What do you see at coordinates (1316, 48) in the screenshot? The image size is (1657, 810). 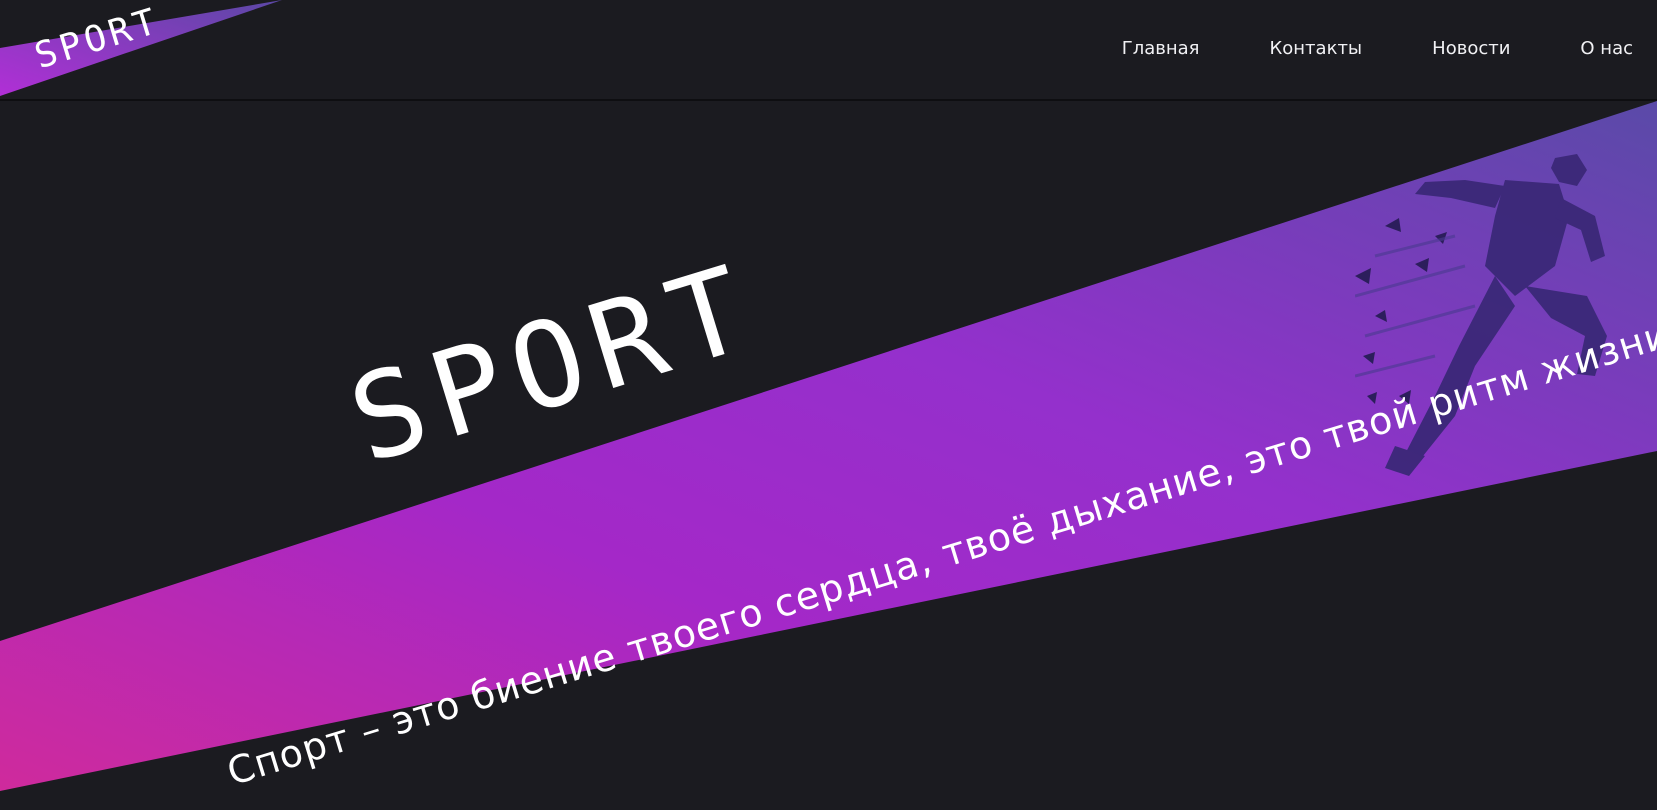 I see `nav-item-contacts: Контакты` at bounding box center [1316, 48].